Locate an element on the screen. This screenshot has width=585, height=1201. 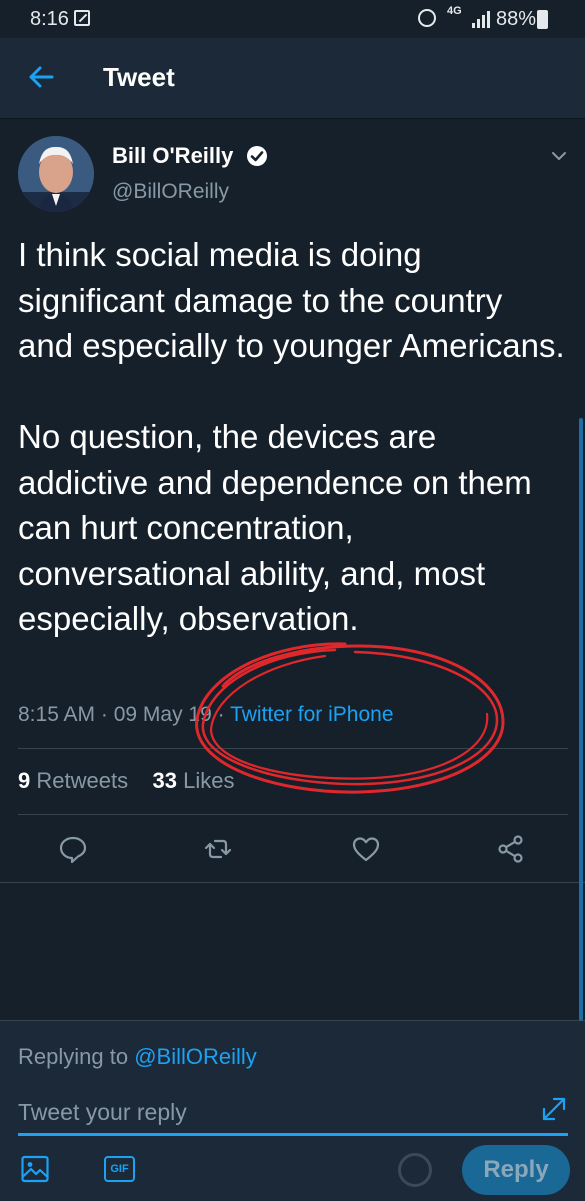
retweet-count: 9 is located at coordinates (24, 780).